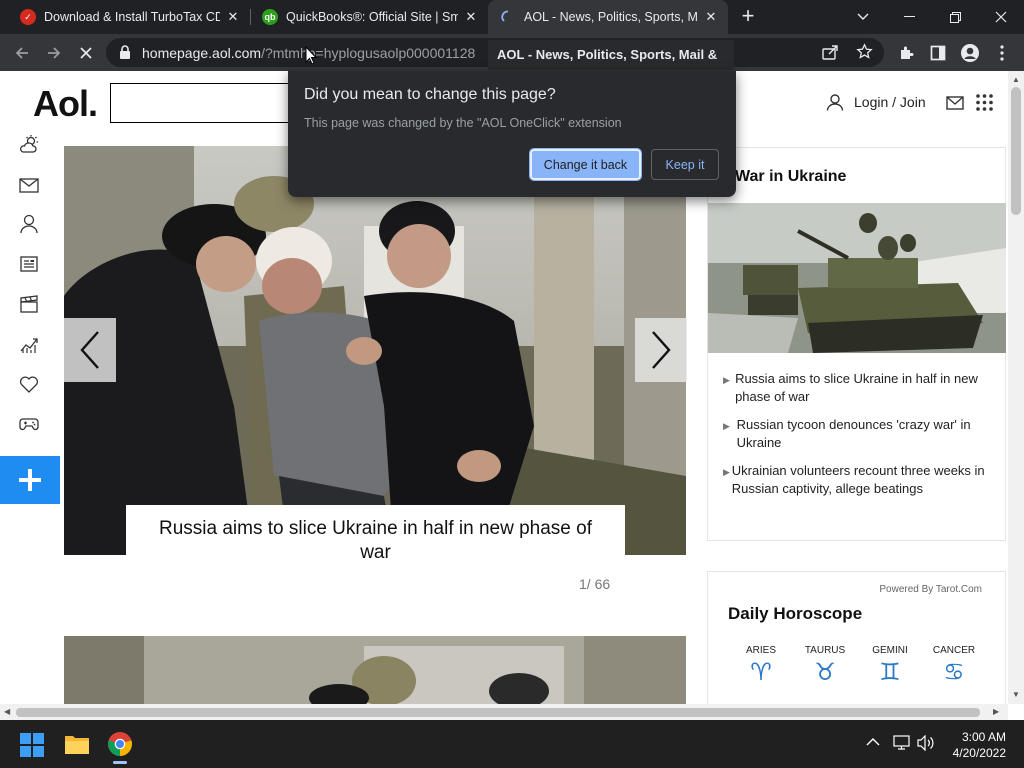 The height and width of the screenshot is (768, 1024). I want to click on windows-taskbar: 3:00 AM 4/20/2022, so click(512, 744).